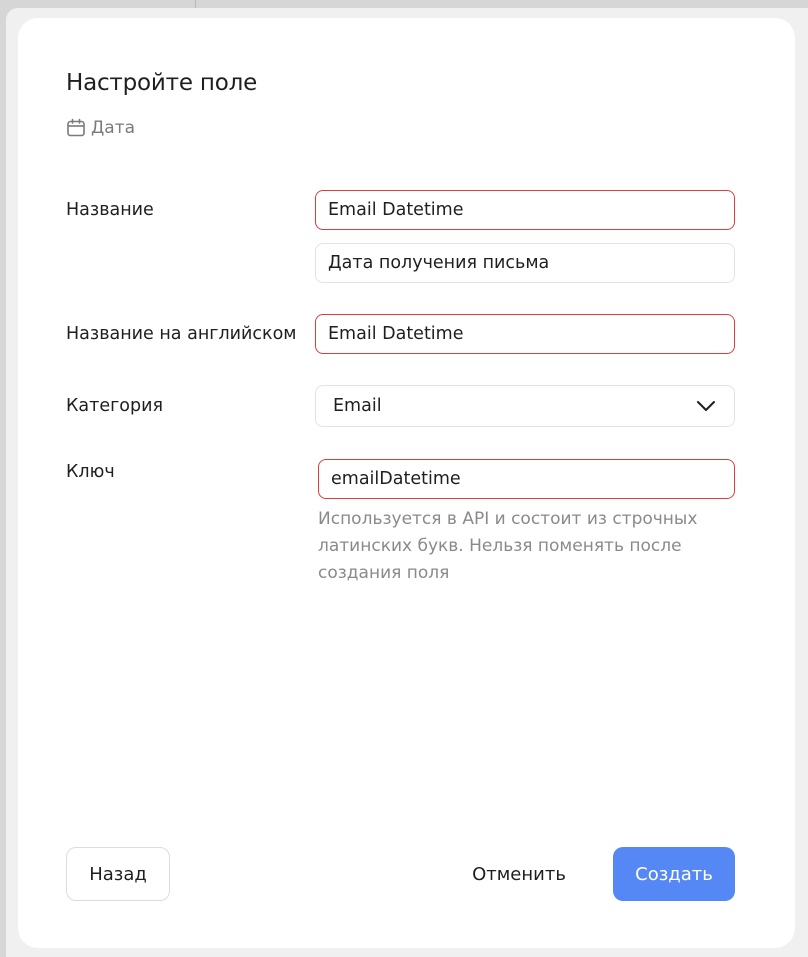 The height and width of the screenshot is (957, 808). I want to click on category-selected-value: Email, so click(357, 406).